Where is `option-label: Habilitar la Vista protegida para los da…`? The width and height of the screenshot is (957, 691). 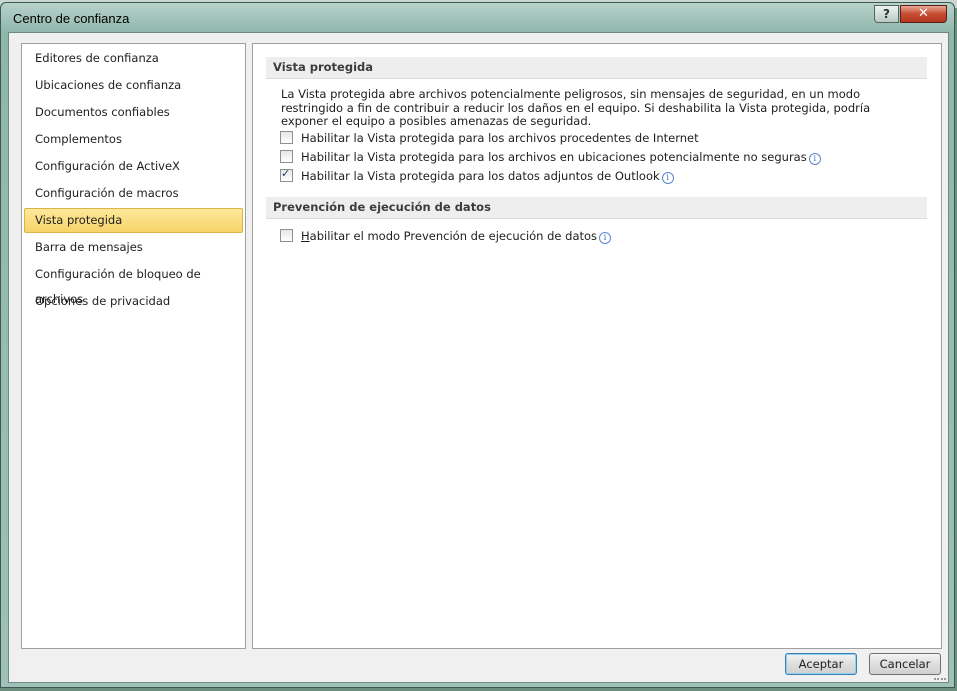
option-label: Habilitar la Vista protegida para los da… is located at coordinates (480, 176).